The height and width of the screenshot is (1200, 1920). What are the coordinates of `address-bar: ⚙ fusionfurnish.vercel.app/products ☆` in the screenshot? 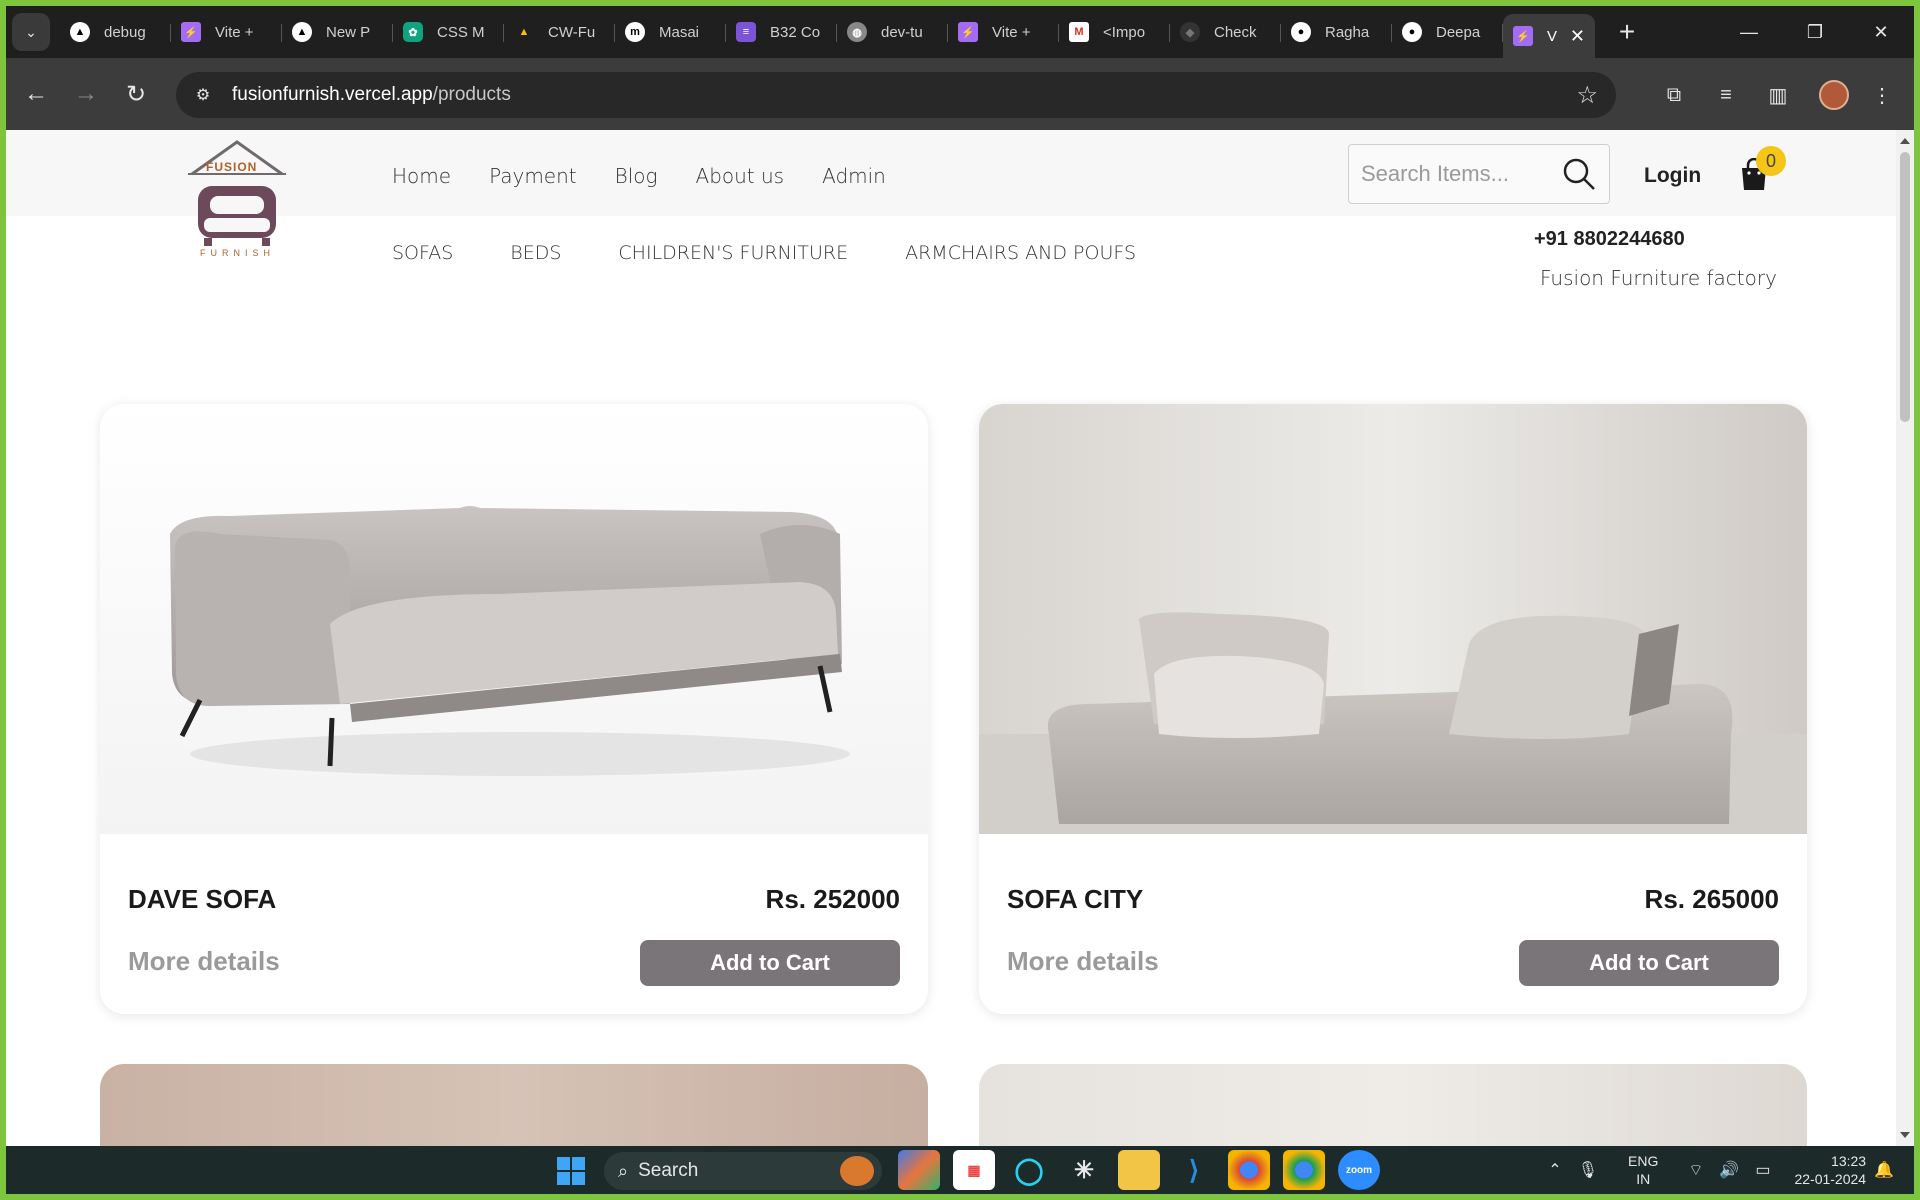 It's located at (896, 95).